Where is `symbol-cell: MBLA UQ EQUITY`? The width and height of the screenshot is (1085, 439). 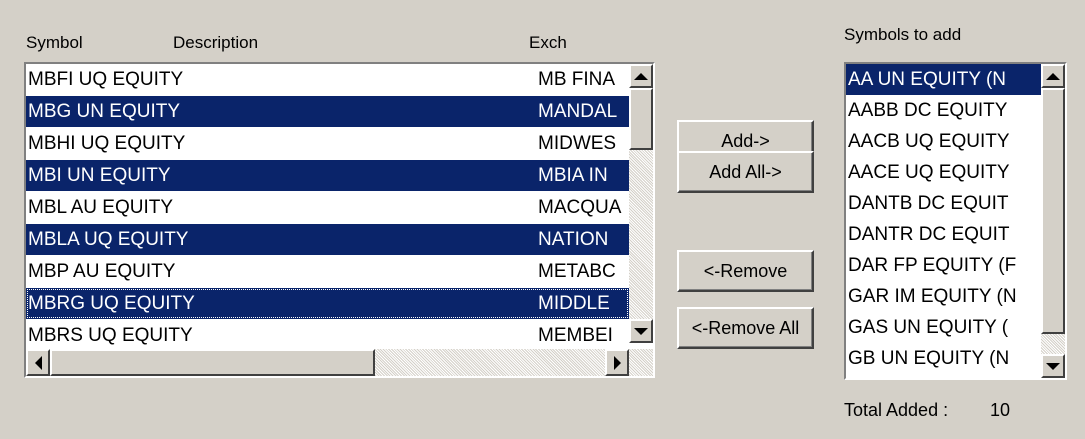 symbol-cell: MBLA UQ EQUITY is located at coordinates (108, 239).